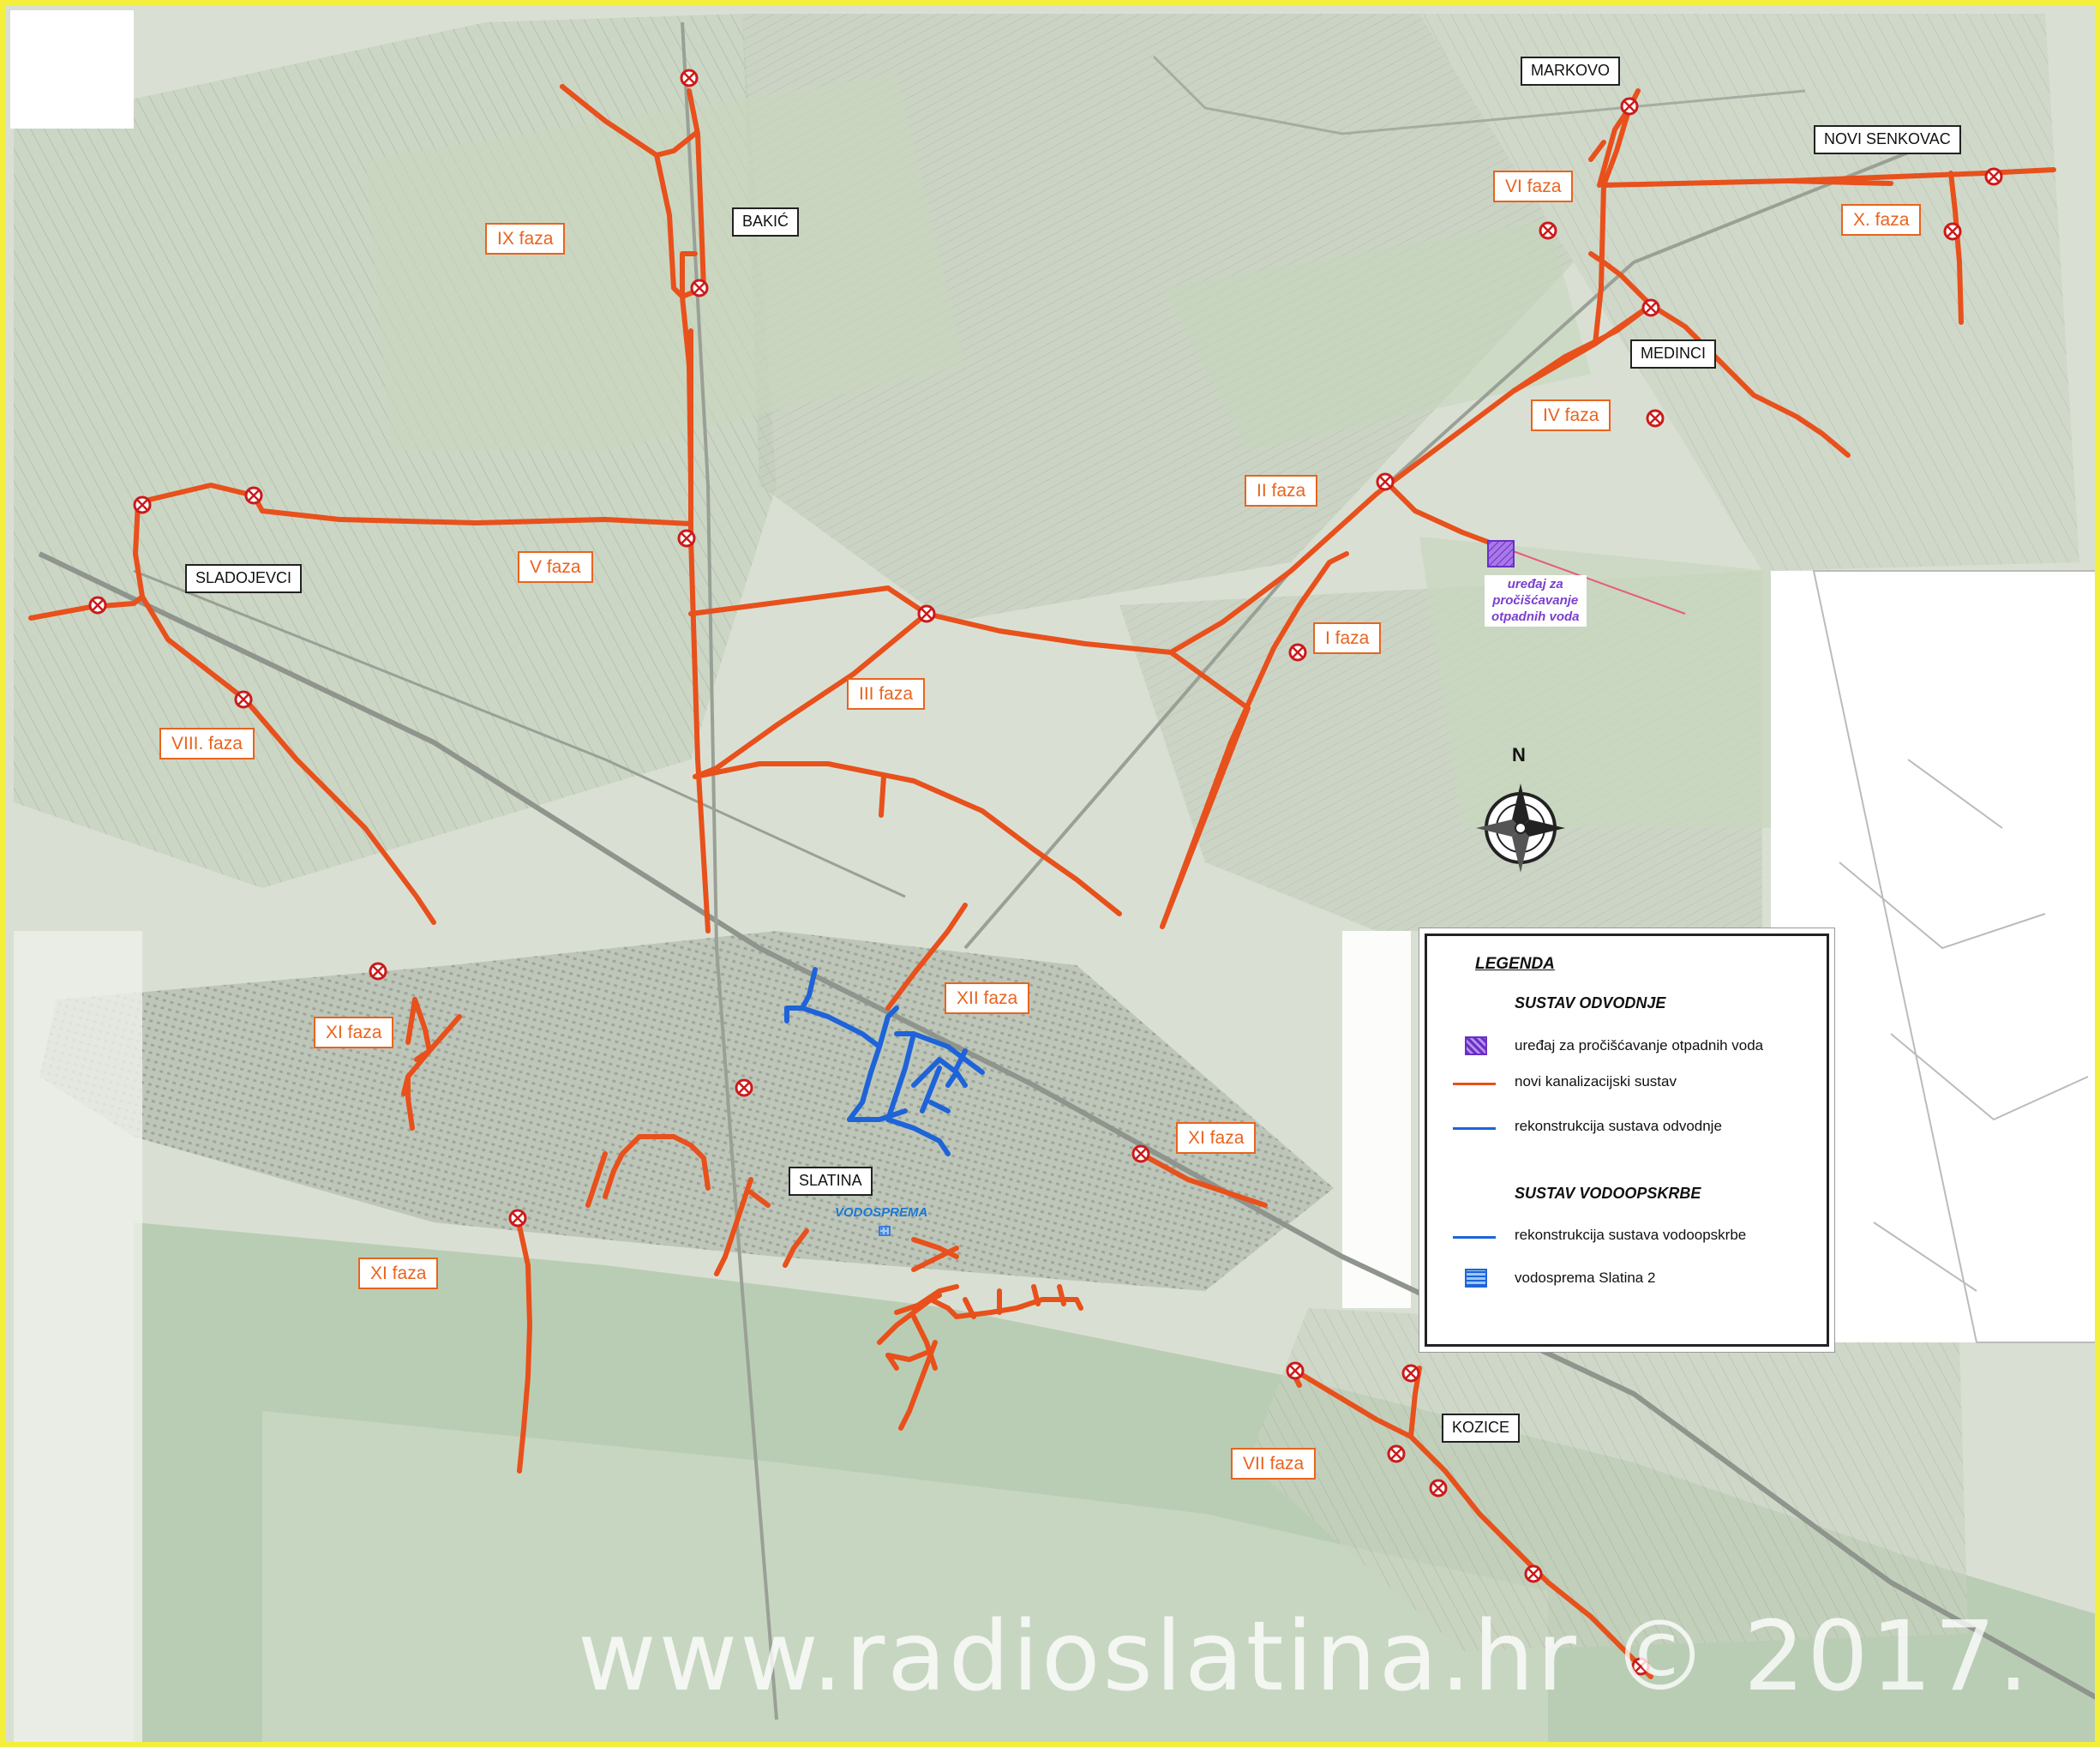  What do you see at coordinates (1304, 1657) in the screenshot?
I see `watermark-text: www.radioslatina.hr © 2017.` at bounding box center [1304, 1657].